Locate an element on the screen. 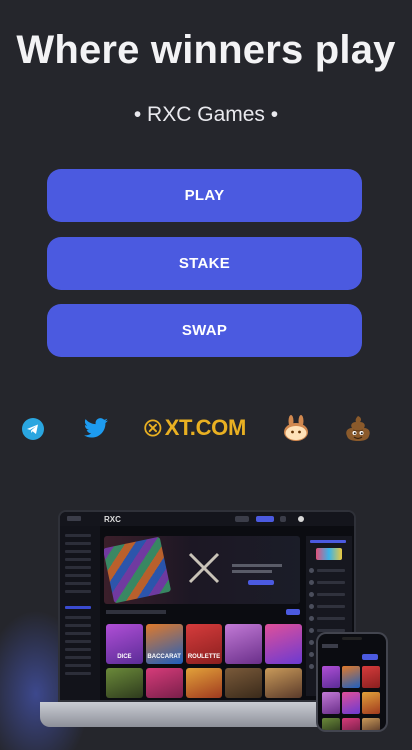  phone-preview-image is located at coordinates (352, 682).